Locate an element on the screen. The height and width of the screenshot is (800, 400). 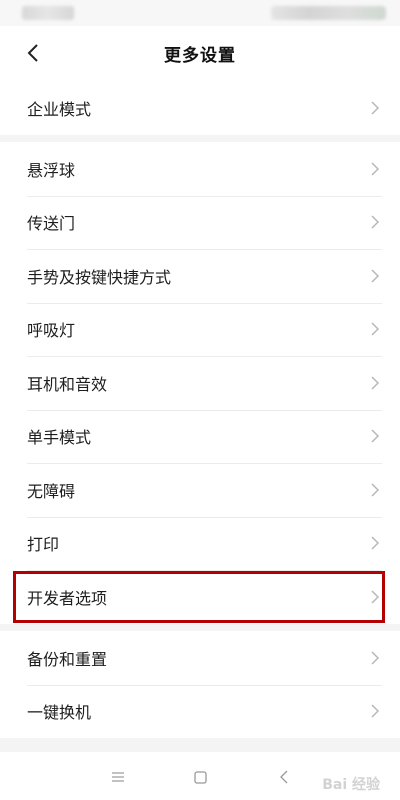
settings-group-1: 企业模式 is located at coordinates (200, 108).